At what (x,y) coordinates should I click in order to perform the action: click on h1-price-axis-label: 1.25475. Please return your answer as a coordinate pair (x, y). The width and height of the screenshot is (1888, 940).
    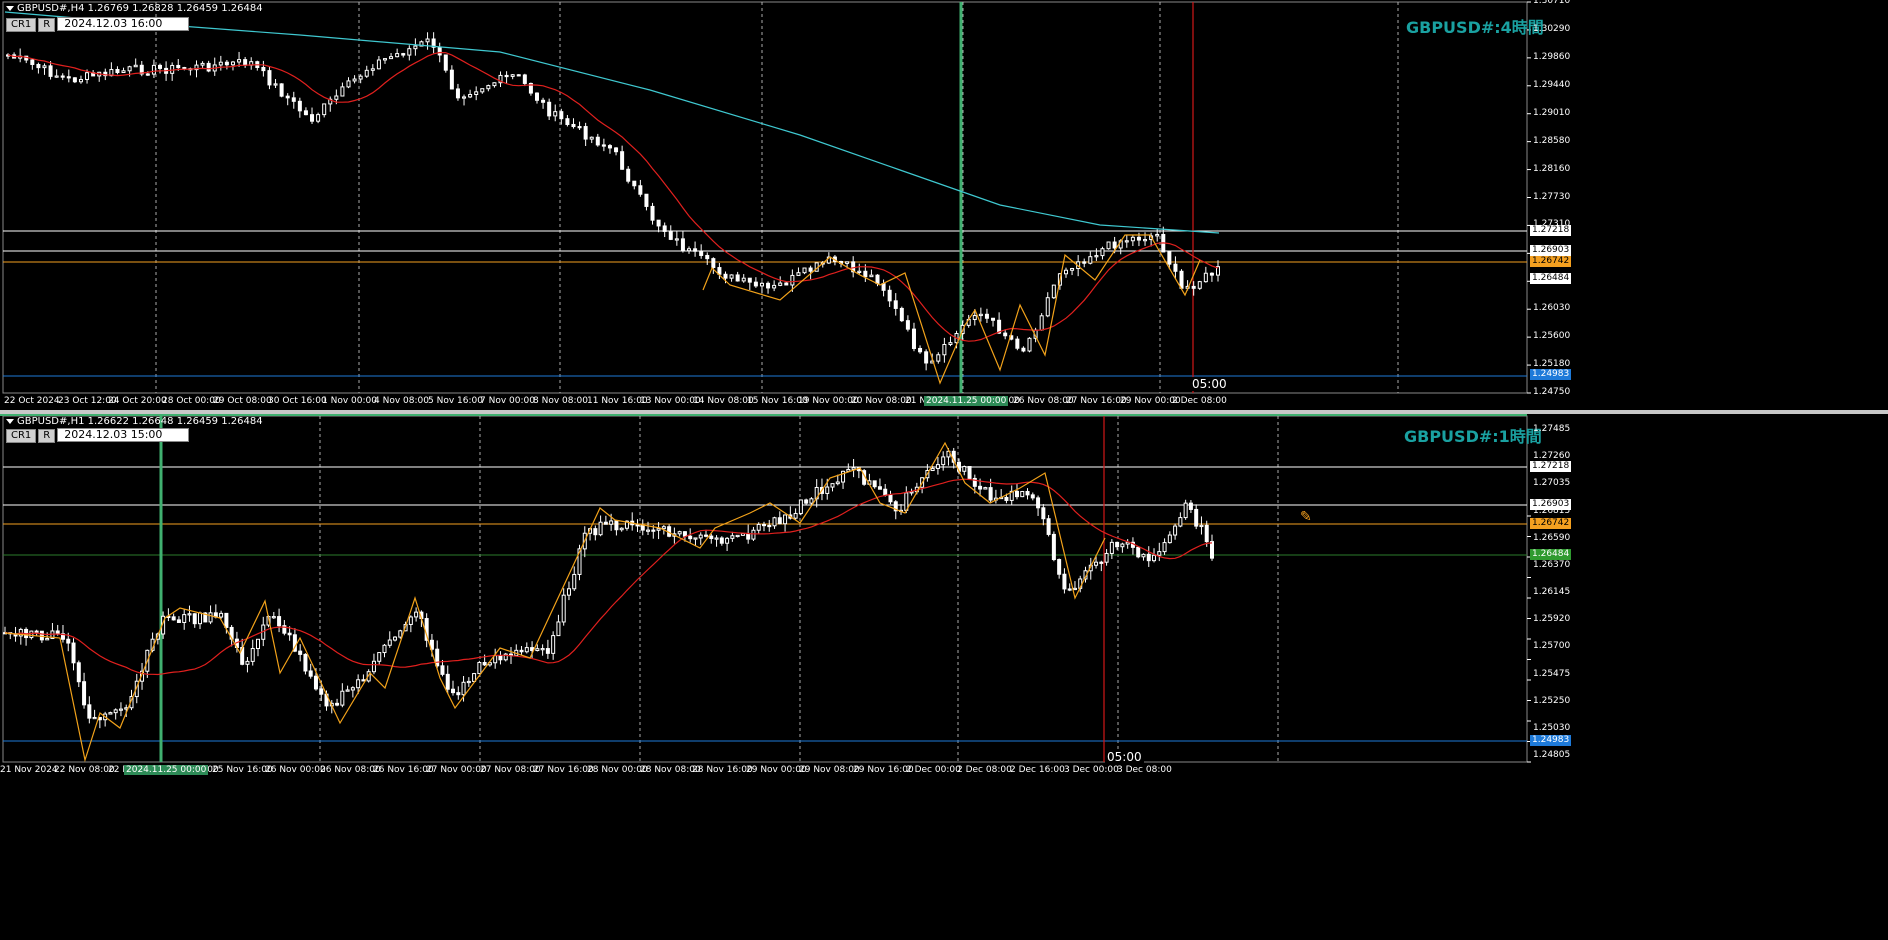
    Looking at the image, I should click on (1552, 673).